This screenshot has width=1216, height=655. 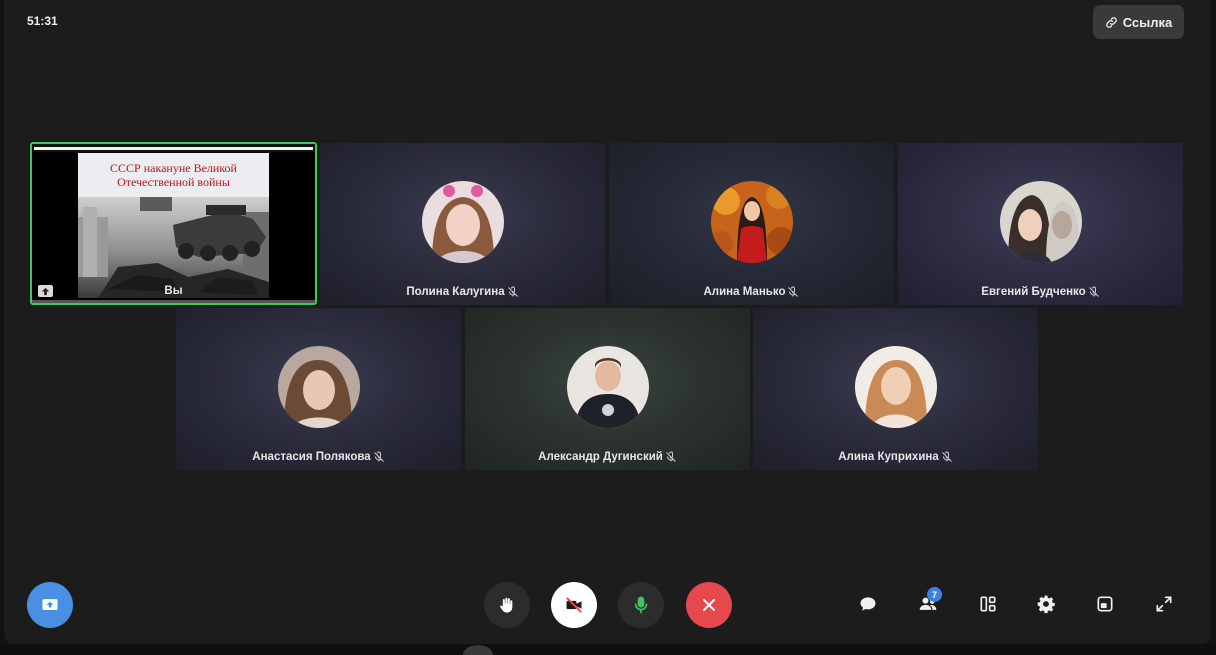 I want to click on participant-name: Алина Манько, so click(x=751, y=292).